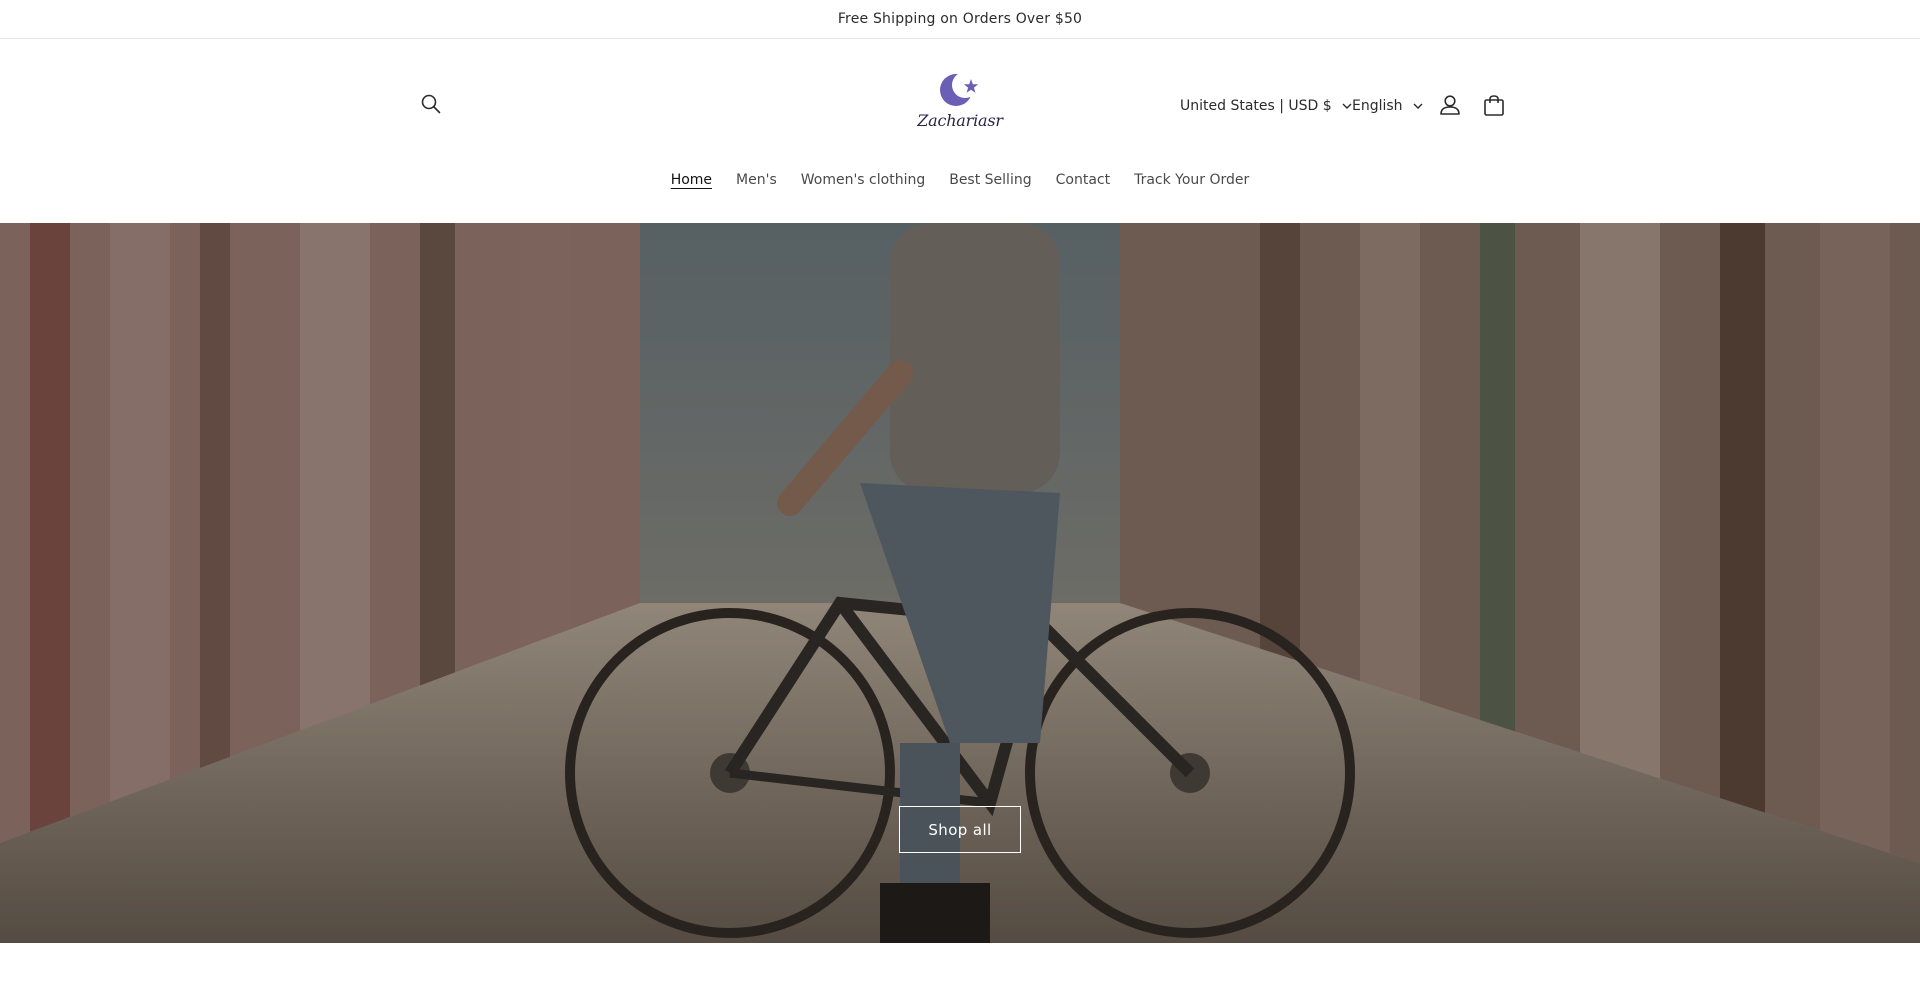  What do you see at coordinates (1191, 180) in the screenshot?
I see `nav-item-track-order: Track Your Order` at bounding box center [1191, 180].